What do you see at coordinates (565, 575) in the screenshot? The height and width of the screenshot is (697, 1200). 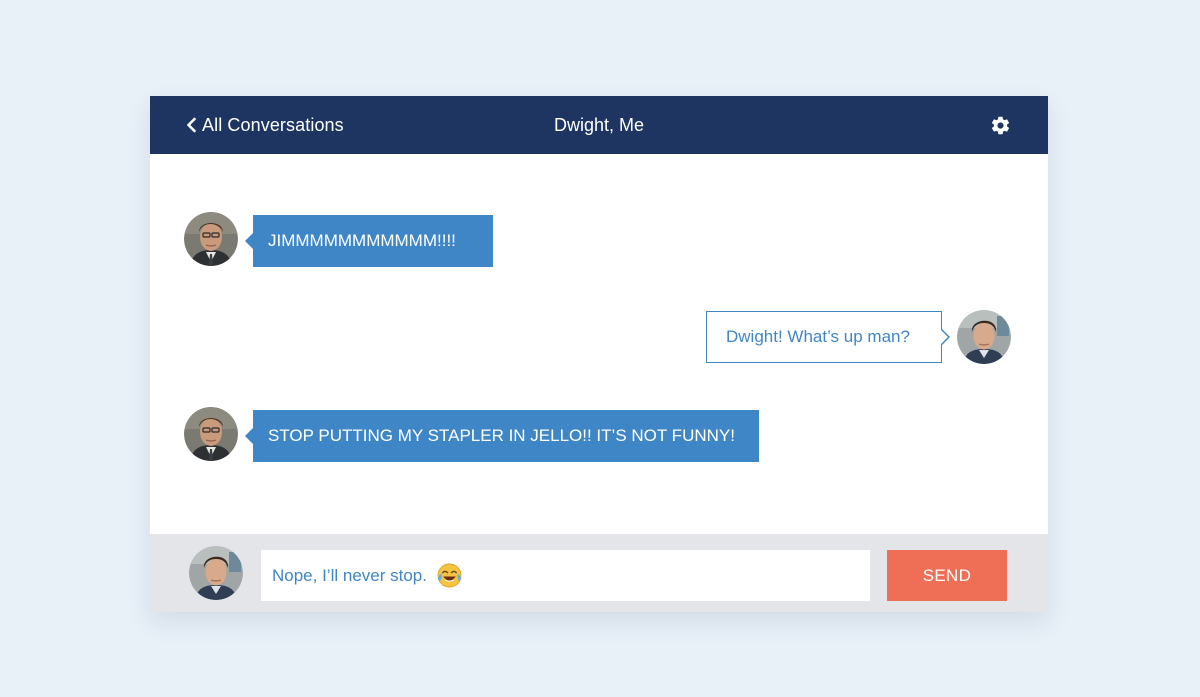 I see `message-input: Nope, I’ll never stop.` at bounding box center [565, 575].